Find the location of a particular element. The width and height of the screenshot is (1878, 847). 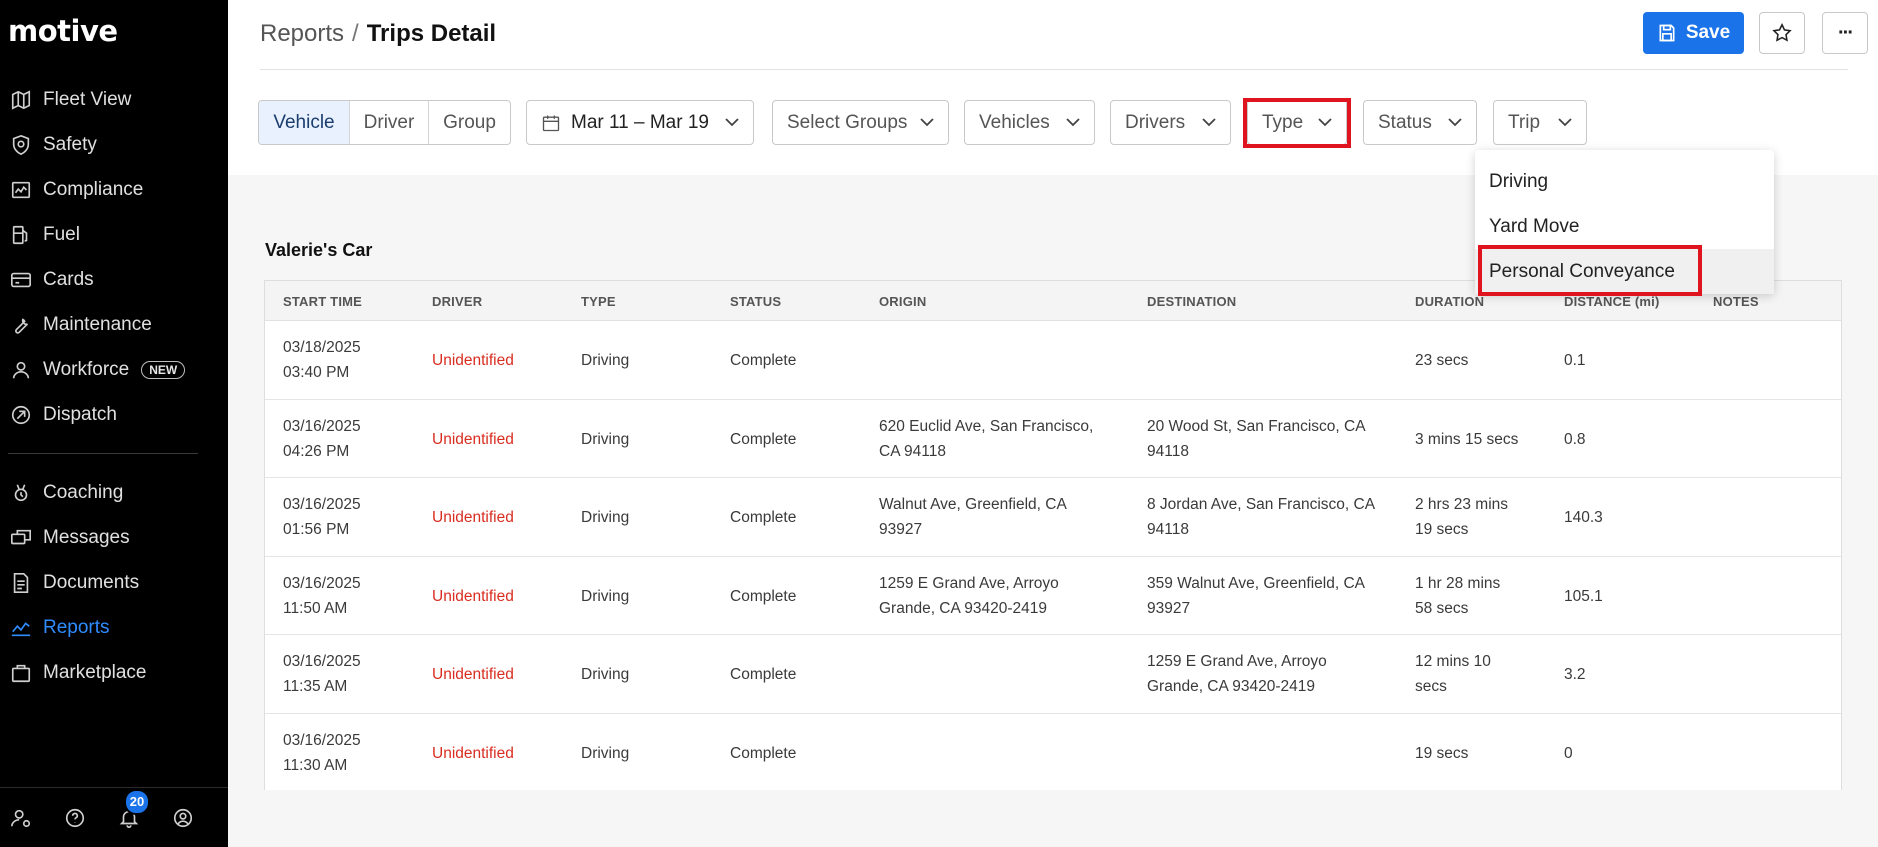

segment-group: Group is located at coordinates (469, 122).